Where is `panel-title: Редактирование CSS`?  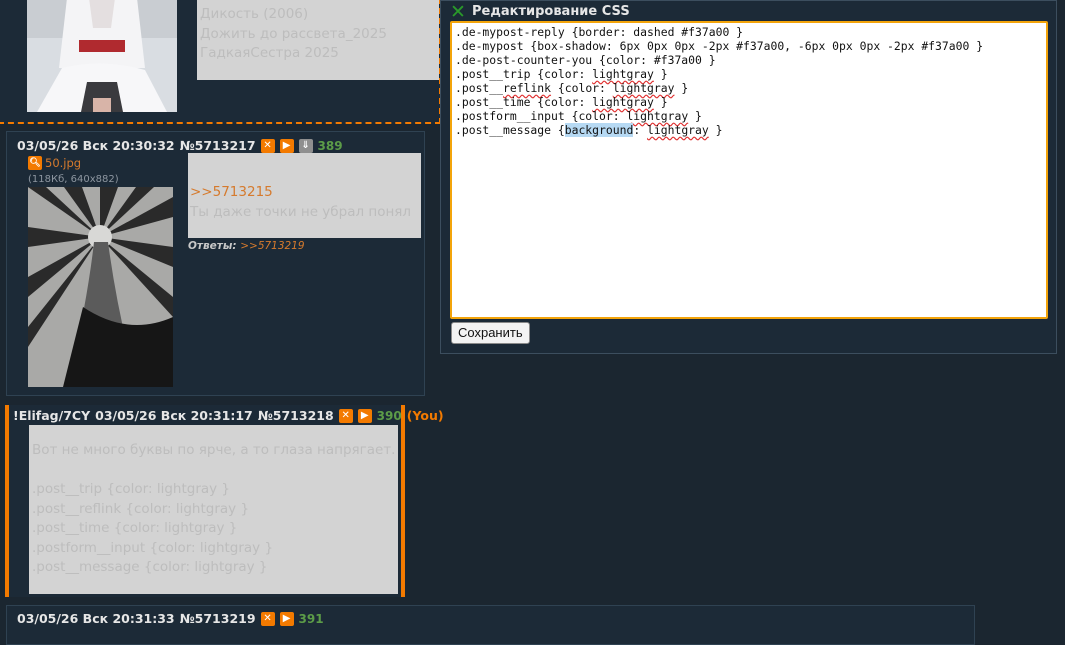
panel-title: Редактирование CSS is located at coordinates (551, 11).